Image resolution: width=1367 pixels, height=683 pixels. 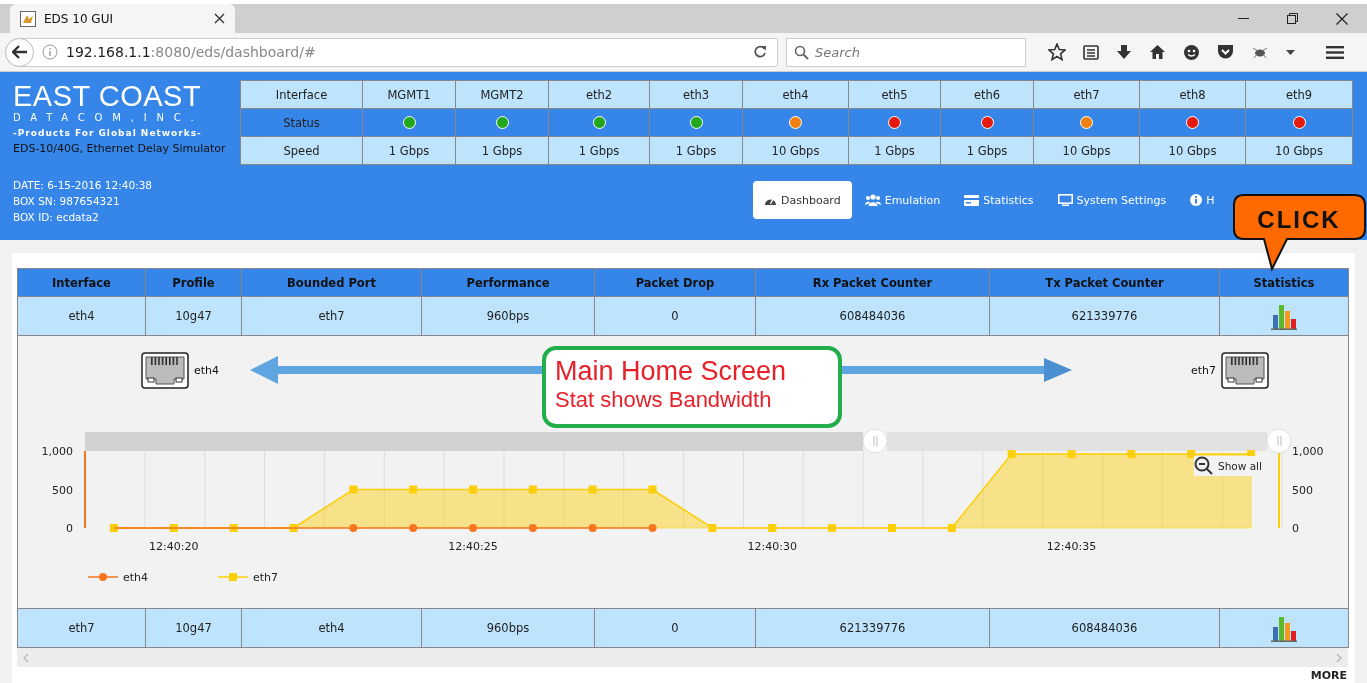 I want to click on legend-label: eth7, so click(x=266, y=577).